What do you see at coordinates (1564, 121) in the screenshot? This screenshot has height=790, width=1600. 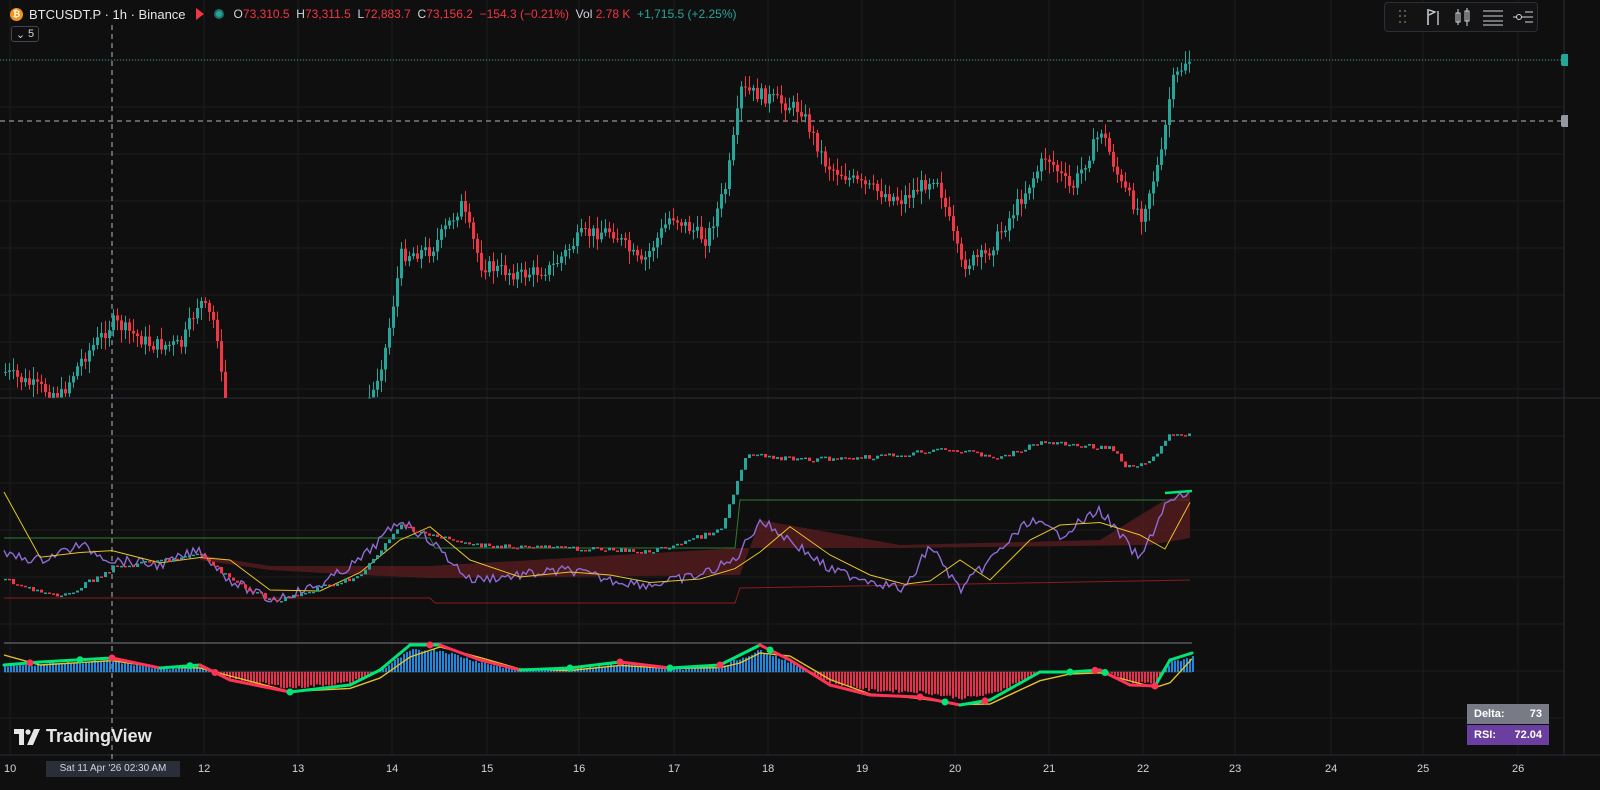 I see `price-tag-crosshair` at bounding box center [1564, 121].